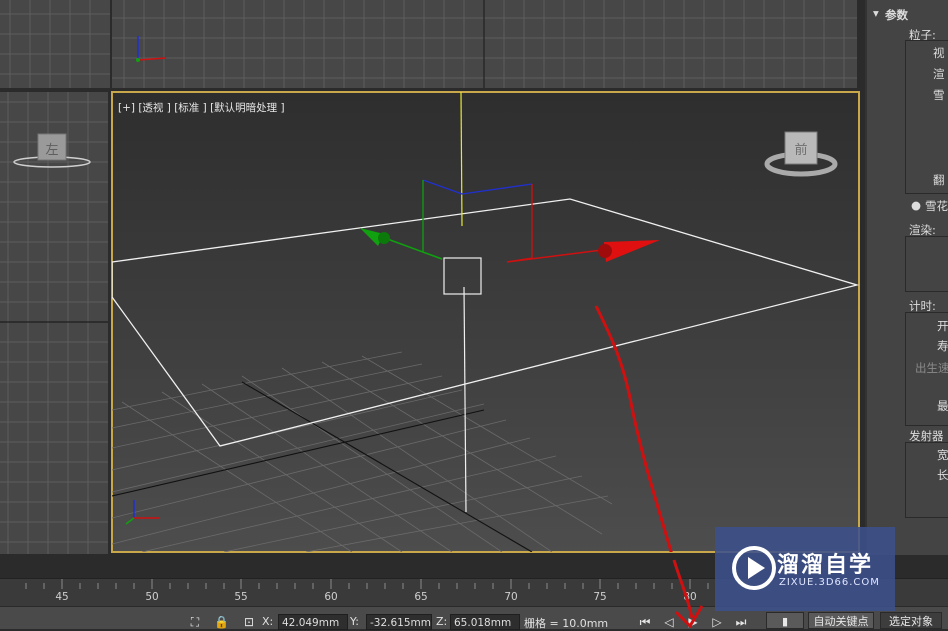 The image size is (948, 631). I want to click on viewport-left: 左, so click(54, 323).